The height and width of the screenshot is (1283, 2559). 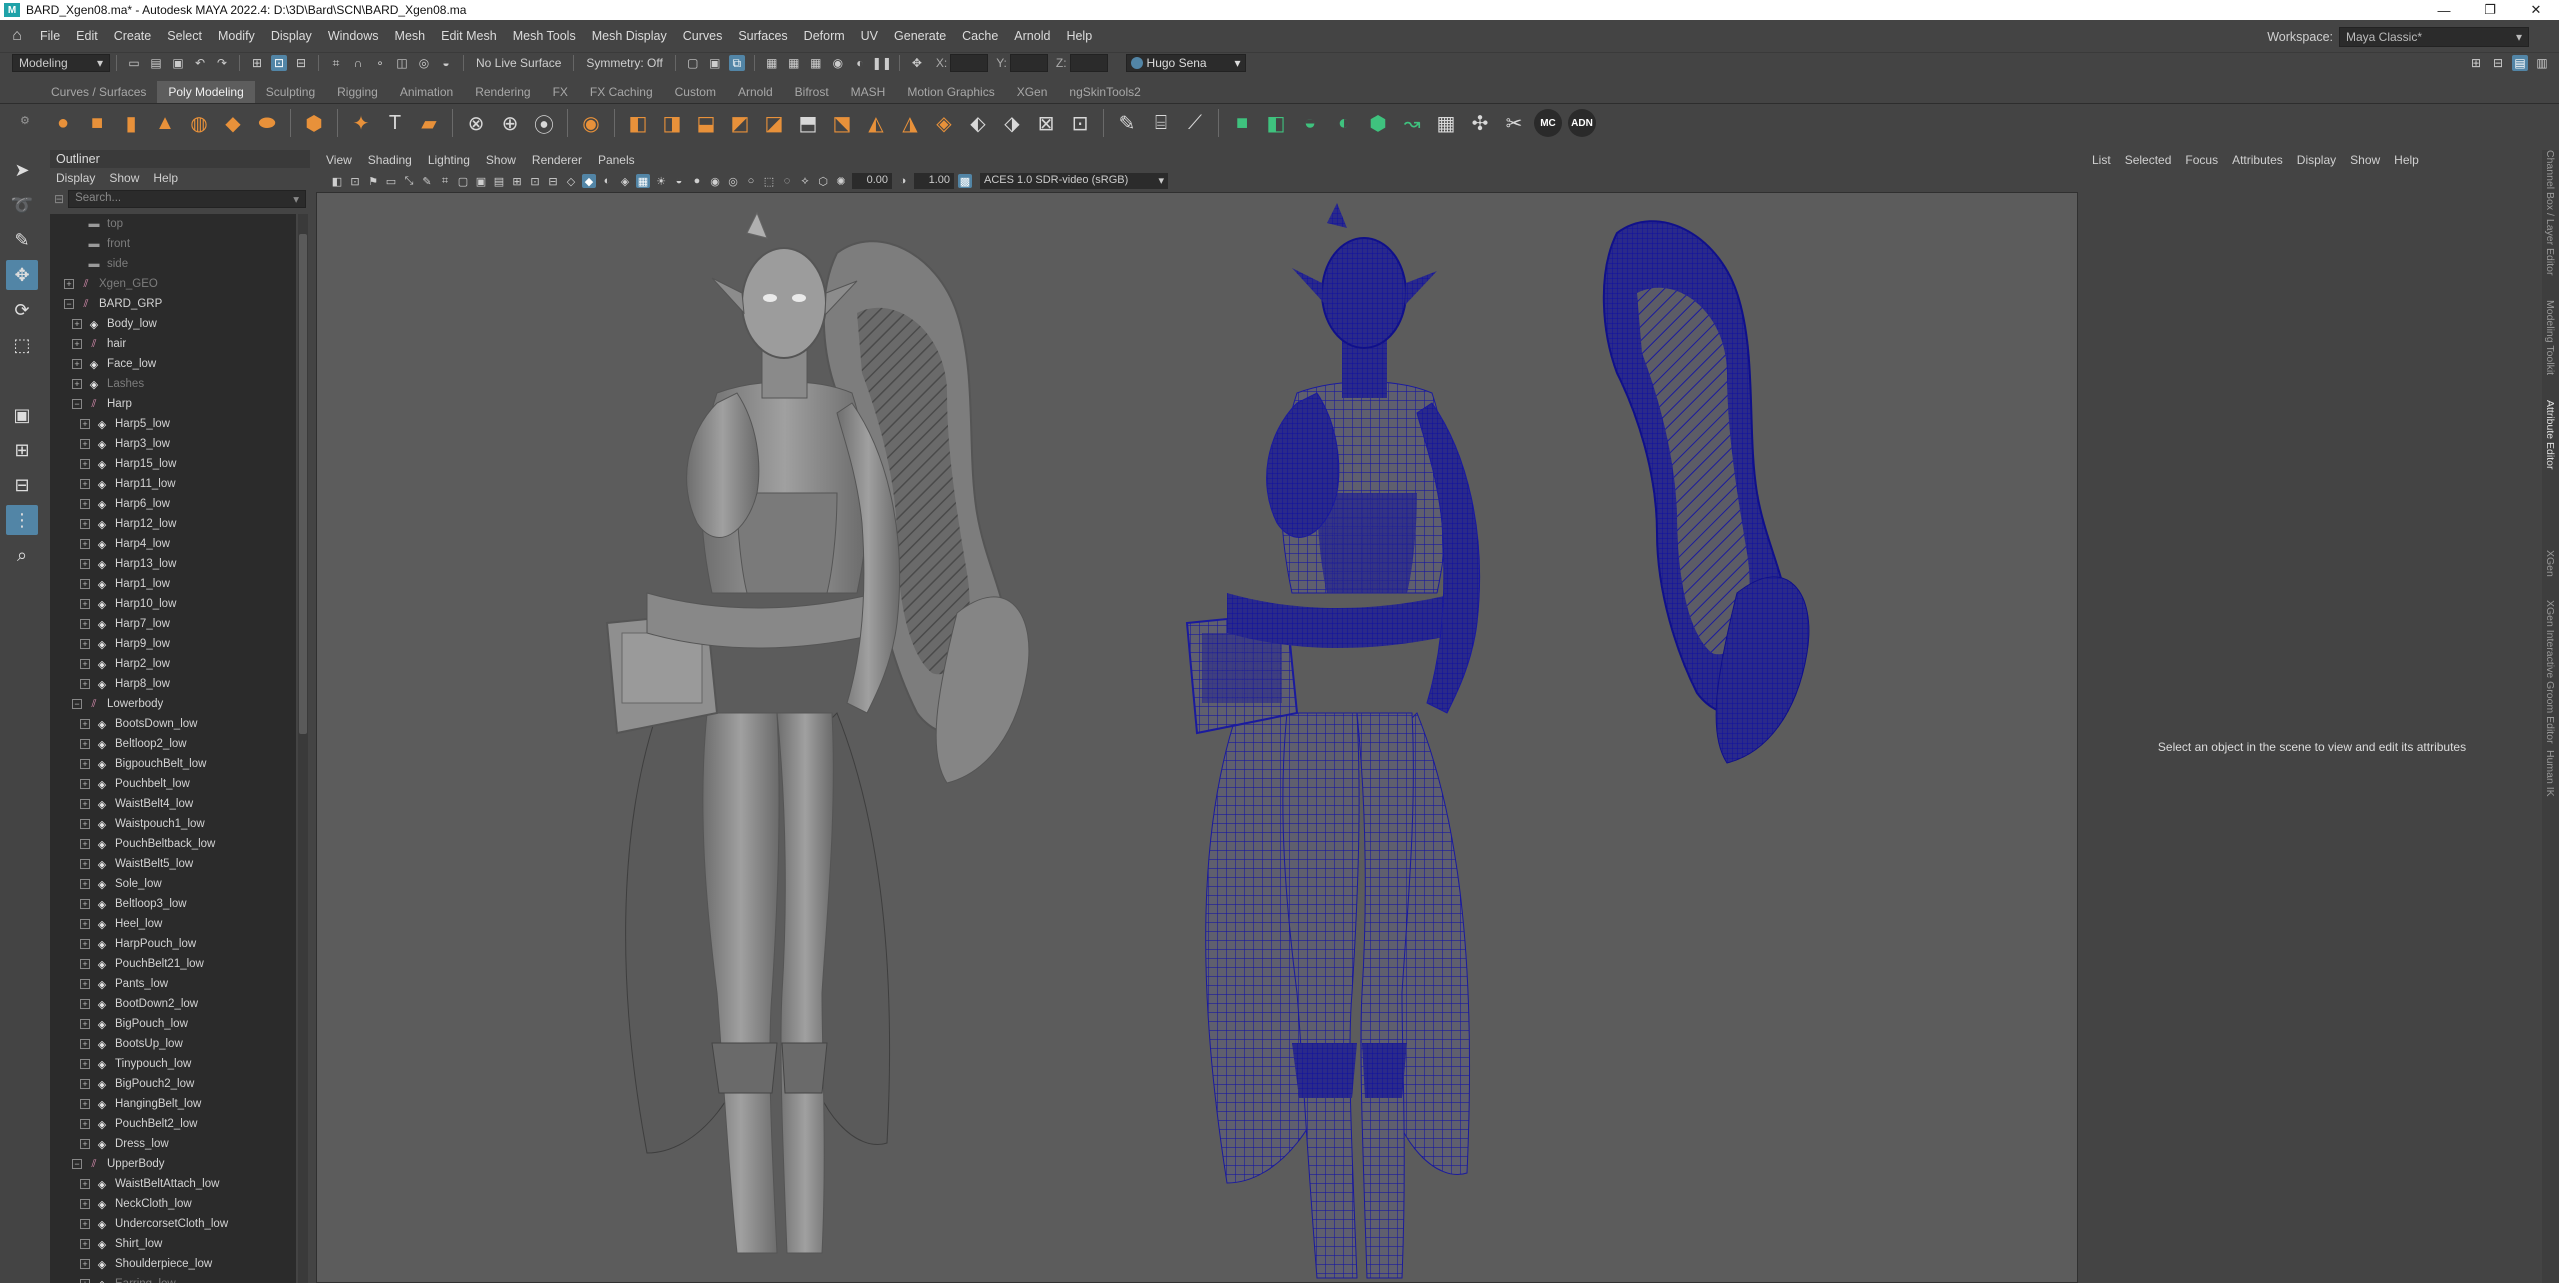 I want to click on open-scene-icon: ▤, so click(x=156, y=63).